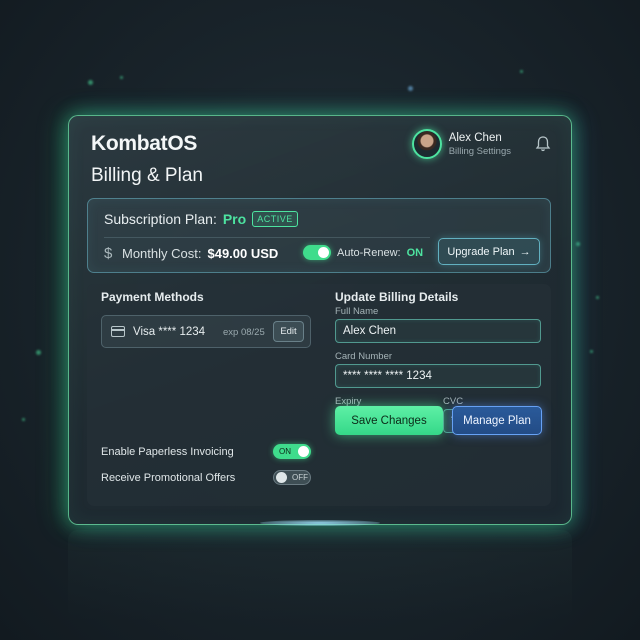  What do you see at coordinates (144, 143) in the screenshot?
I see `brand-logo: KombatOS` at bounding box center [144, 143].